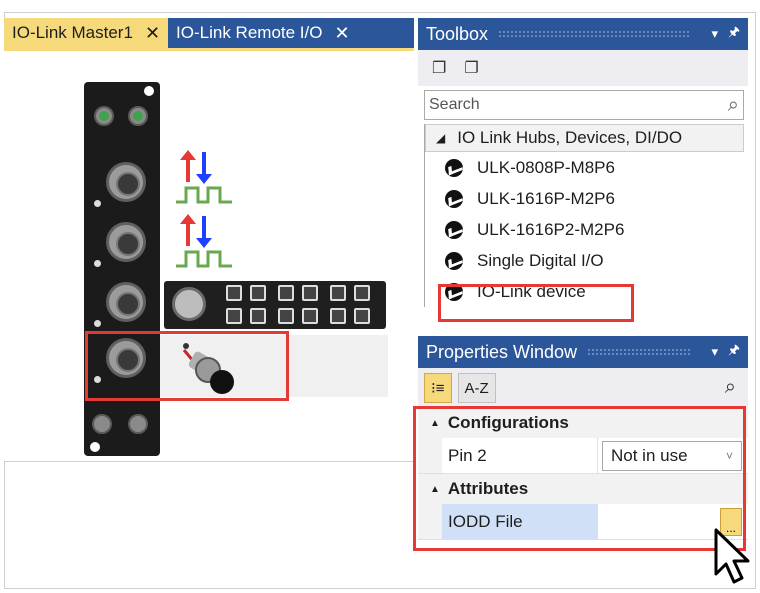 The height and width of the screenshot is (593, 760). Describe the element at coordinates (508, 422) in the screenshot. I see `category-label: Configurations` at that location.